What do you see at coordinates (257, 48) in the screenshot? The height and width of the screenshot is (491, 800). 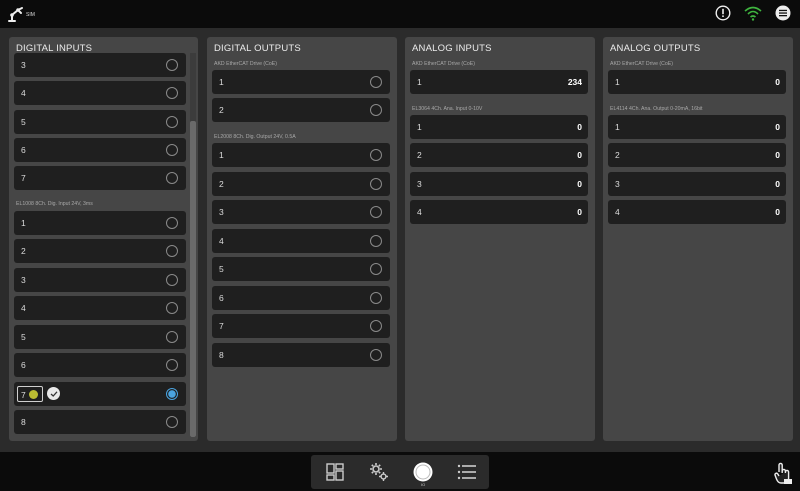 I see `panel-title: DIGITAL OUTPUTS` at bounding box center [257, 48].